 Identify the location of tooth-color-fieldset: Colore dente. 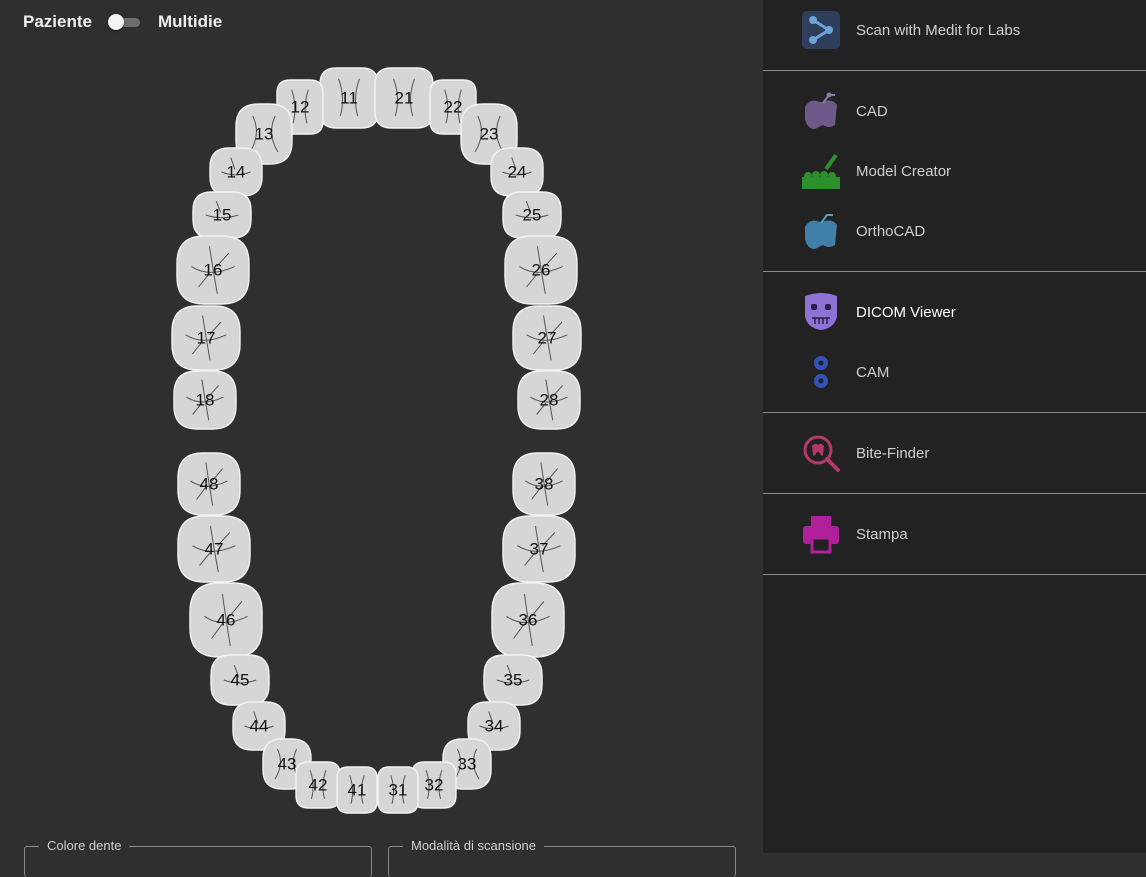
(198, 857).